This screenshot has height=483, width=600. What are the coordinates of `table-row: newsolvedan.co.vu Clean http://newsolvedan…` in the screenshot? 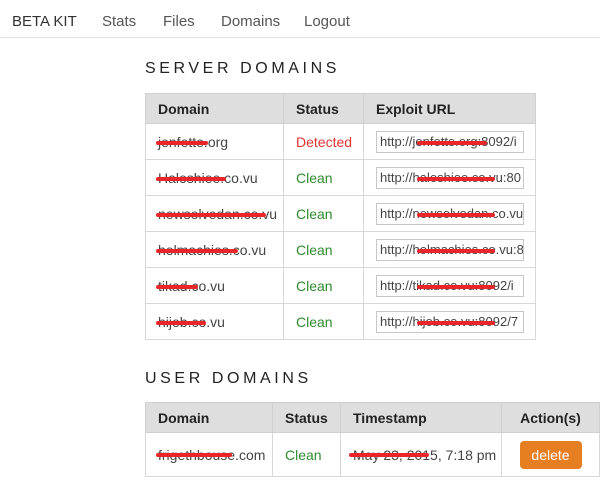 It's located at (340, 213).